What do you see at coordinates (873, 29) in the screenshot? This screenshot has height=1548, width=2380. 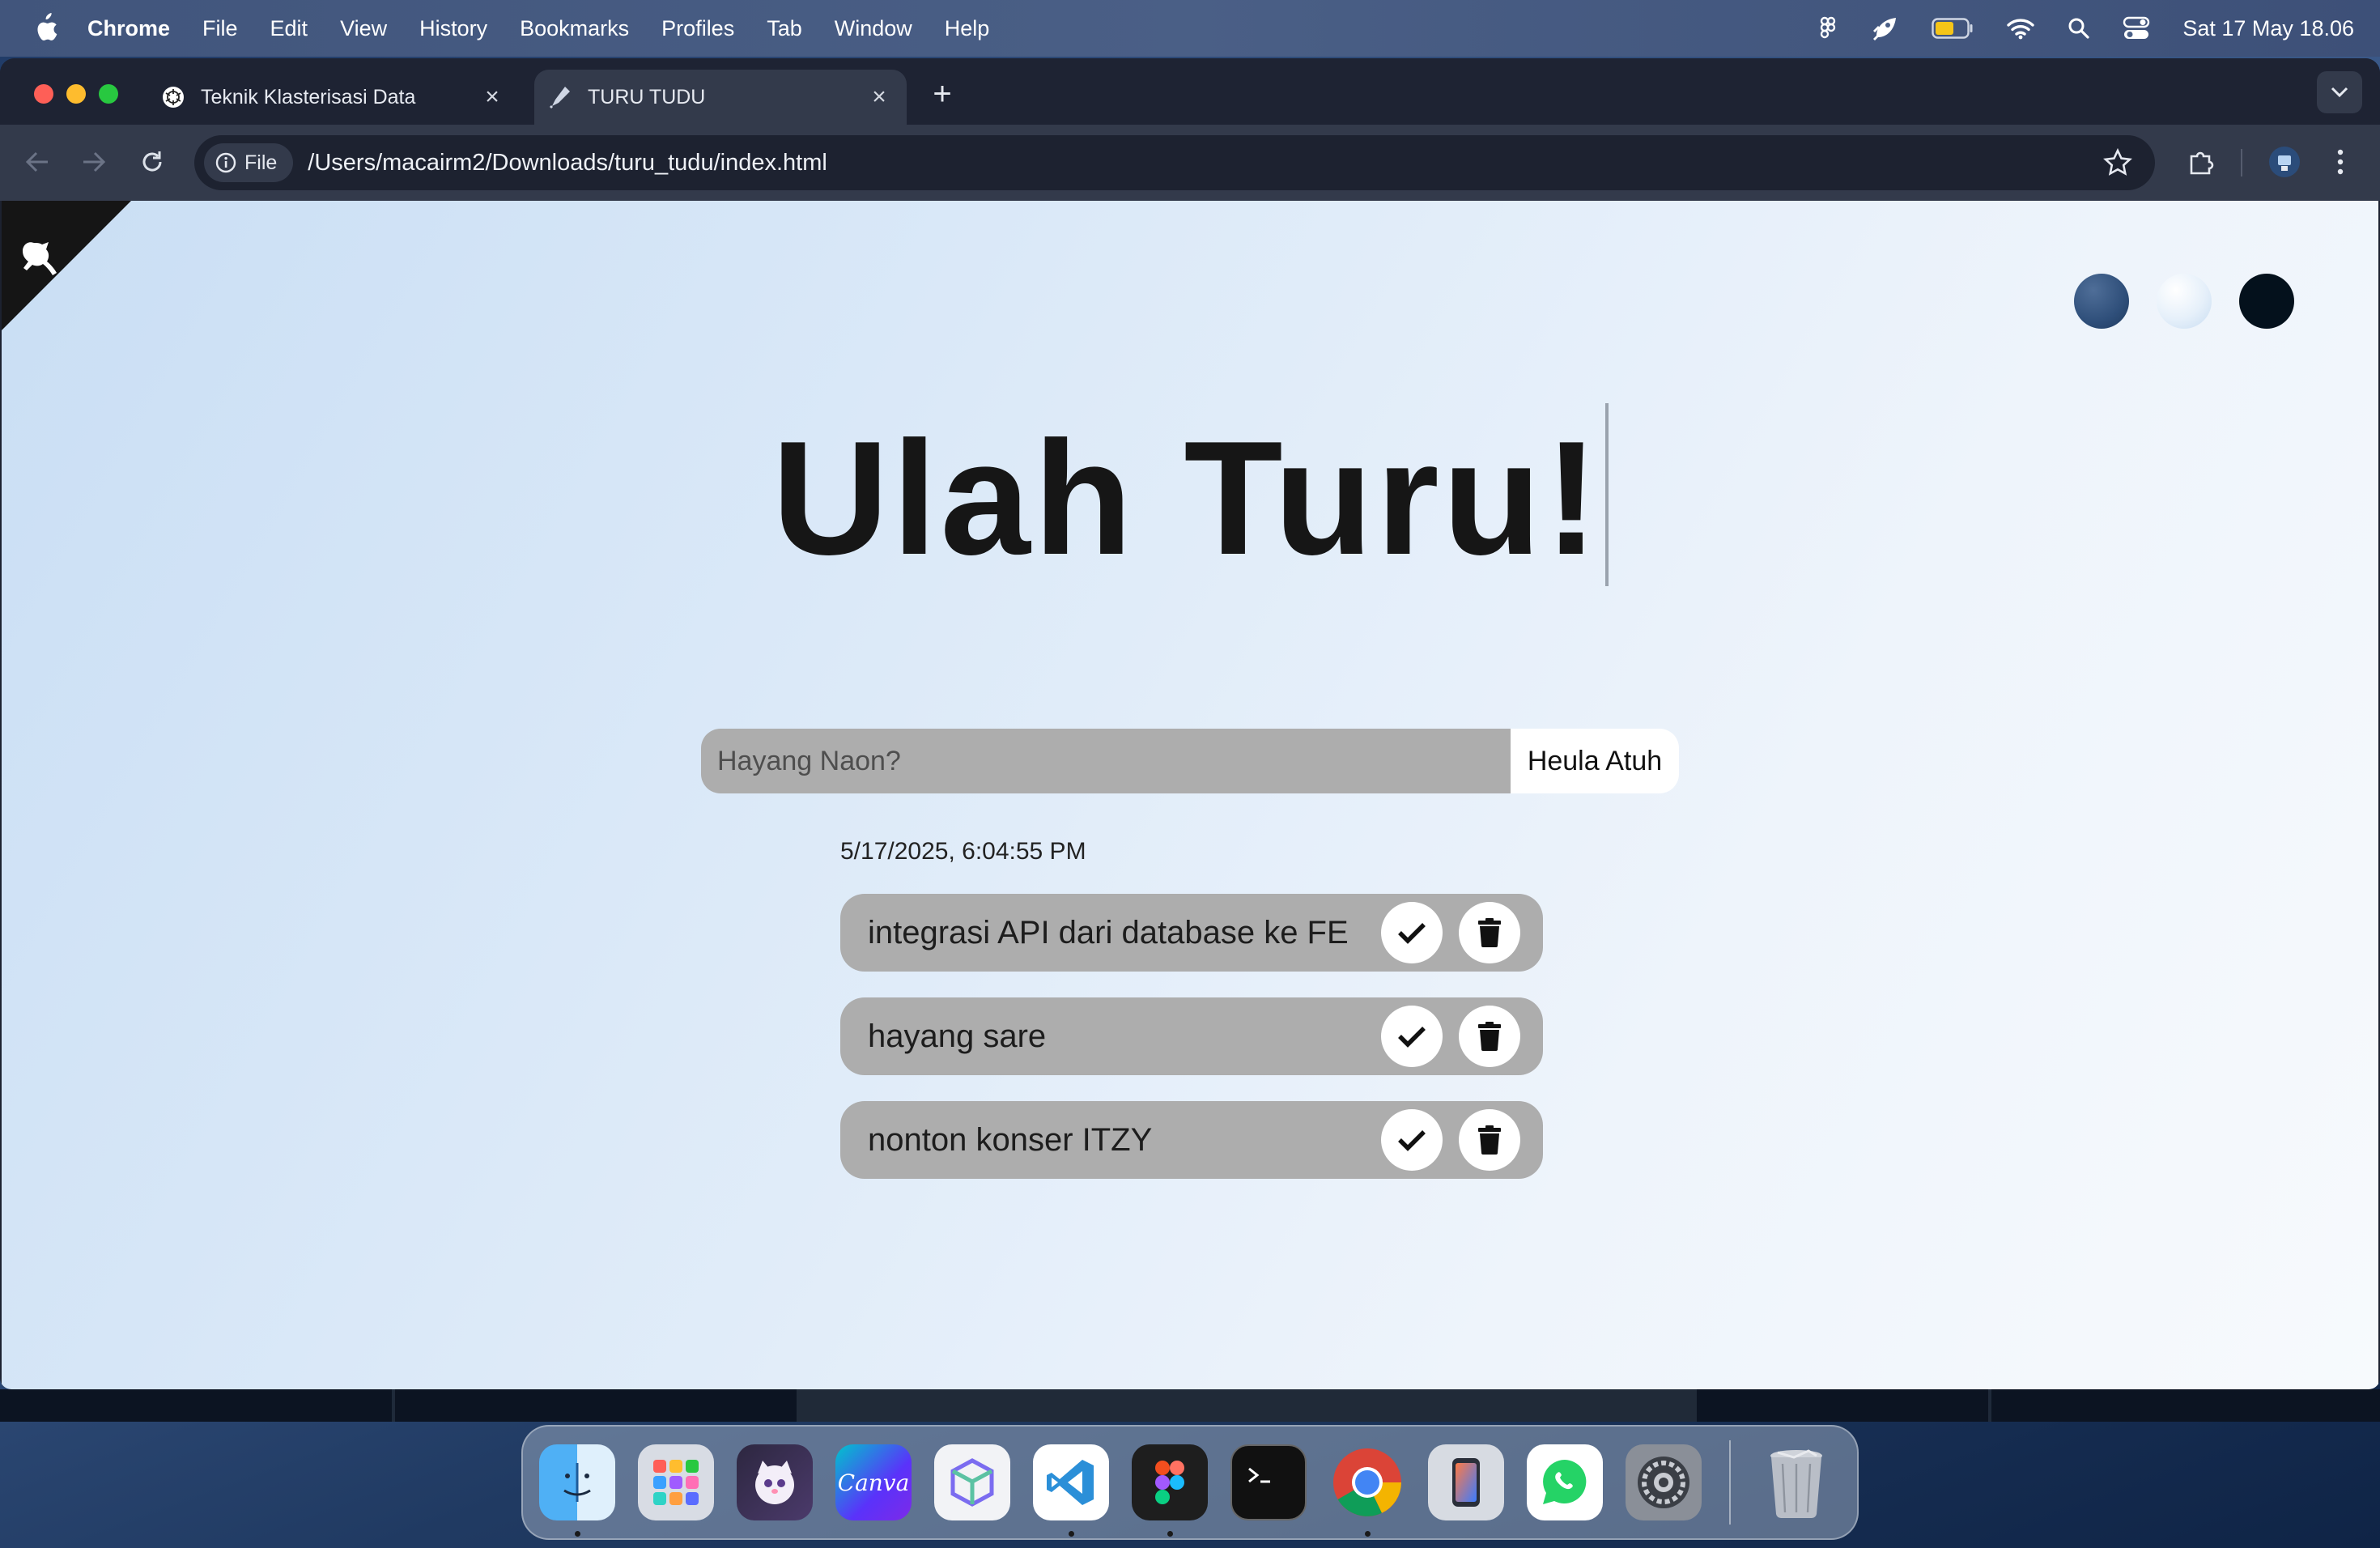 I see `menu-window: Window` at bounding box center [873, 29].